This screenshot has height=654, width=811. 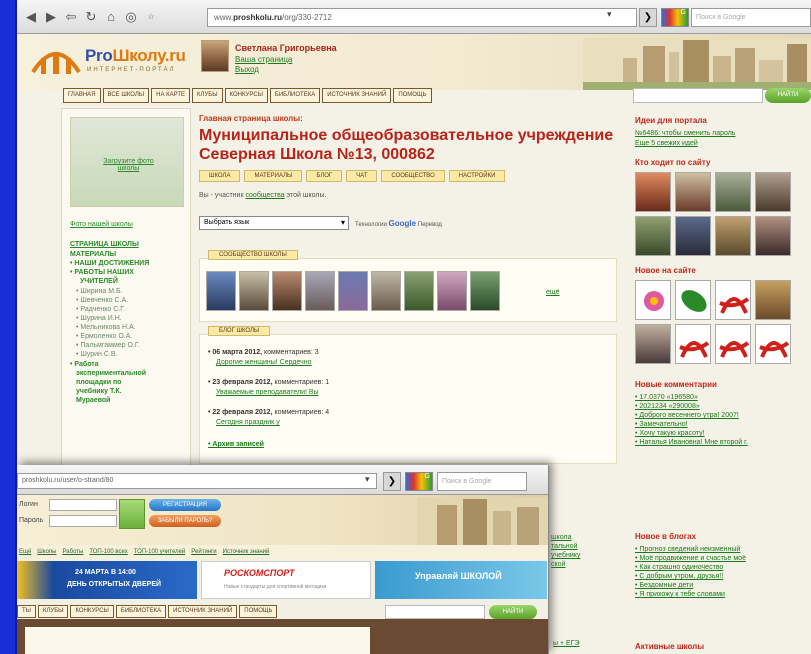 I want to click on tab-school: ШКОЛА, so click(x=220, y=176).